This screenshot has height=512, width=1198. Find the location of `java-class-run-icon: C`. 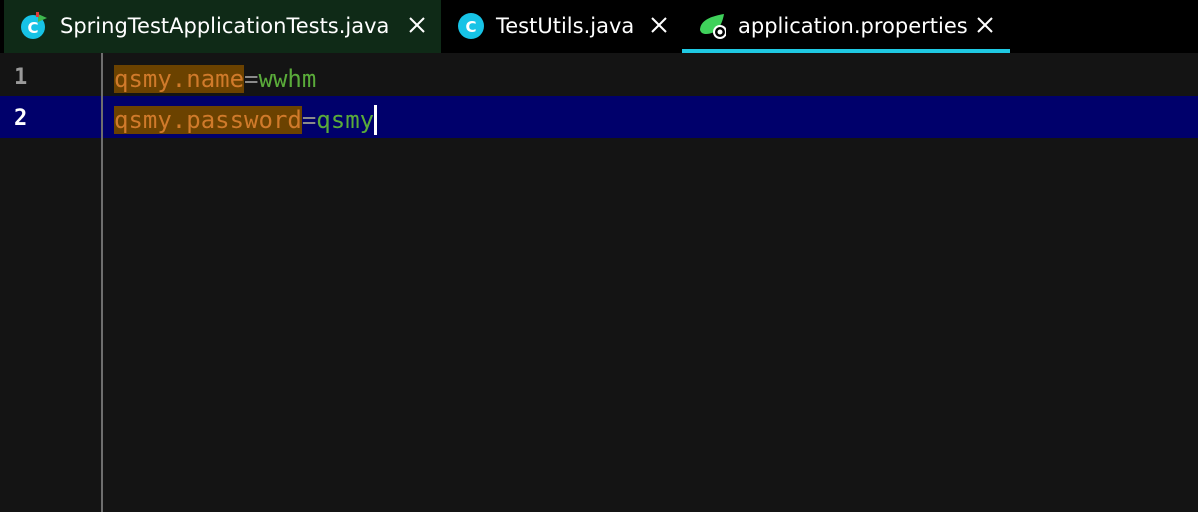

java-class-run-icon: C is located at coordinates (34, 25).